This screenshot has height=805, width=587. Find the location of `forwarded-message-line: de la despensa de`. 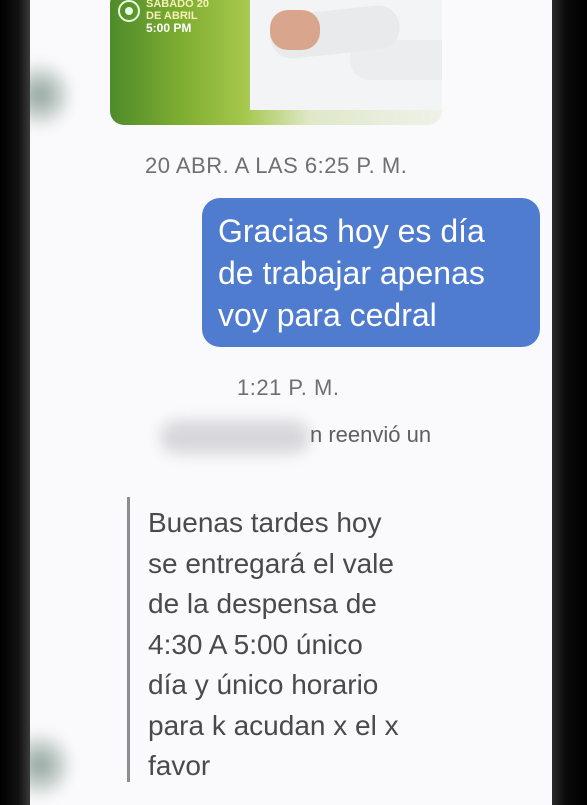

forwarded-message-line: de la despensa de is located at coordinates (262, 603).